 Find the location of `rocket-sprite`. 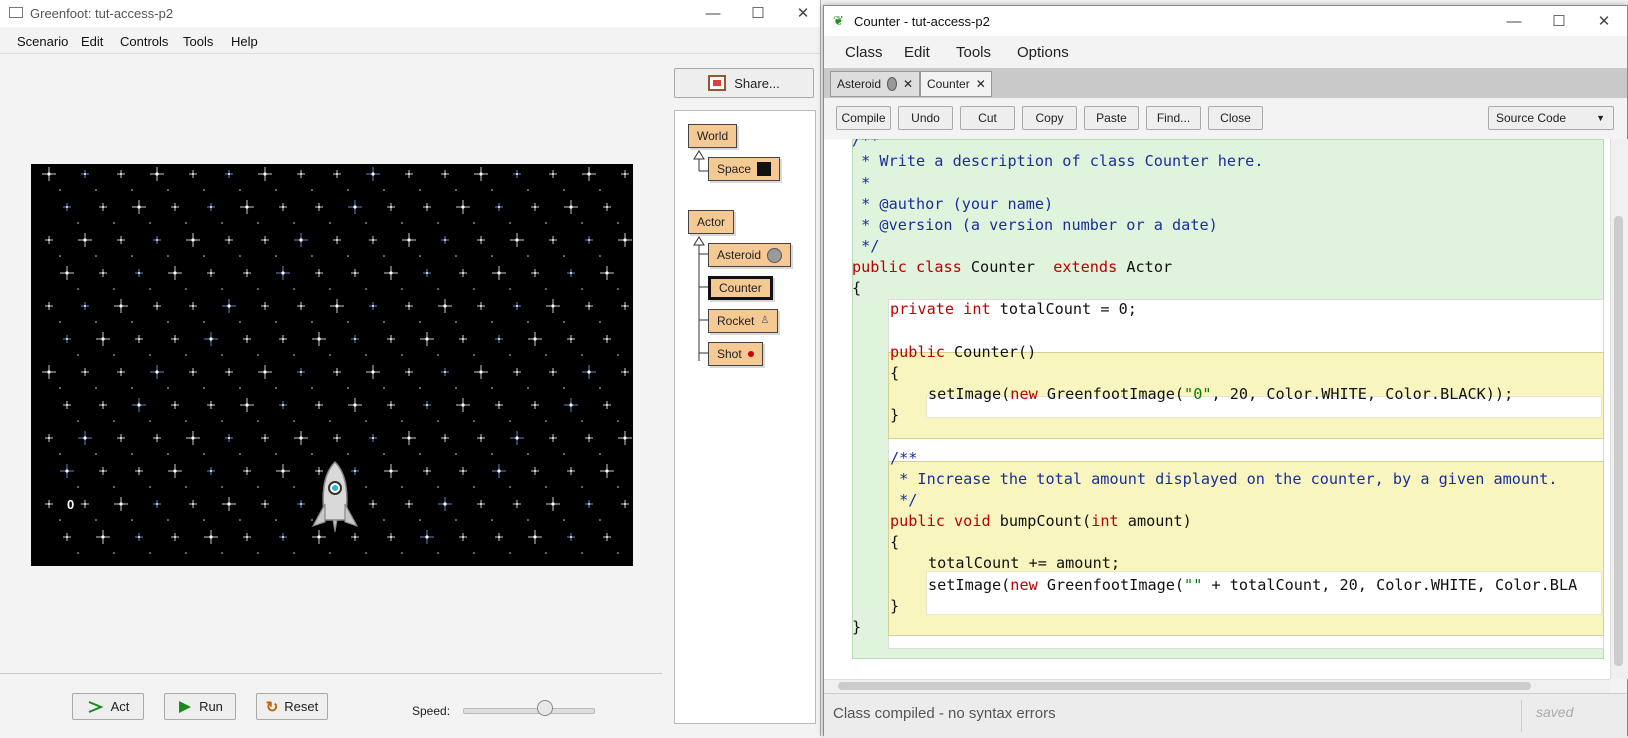

rocket-sprite is located at coordinates (335, 498).